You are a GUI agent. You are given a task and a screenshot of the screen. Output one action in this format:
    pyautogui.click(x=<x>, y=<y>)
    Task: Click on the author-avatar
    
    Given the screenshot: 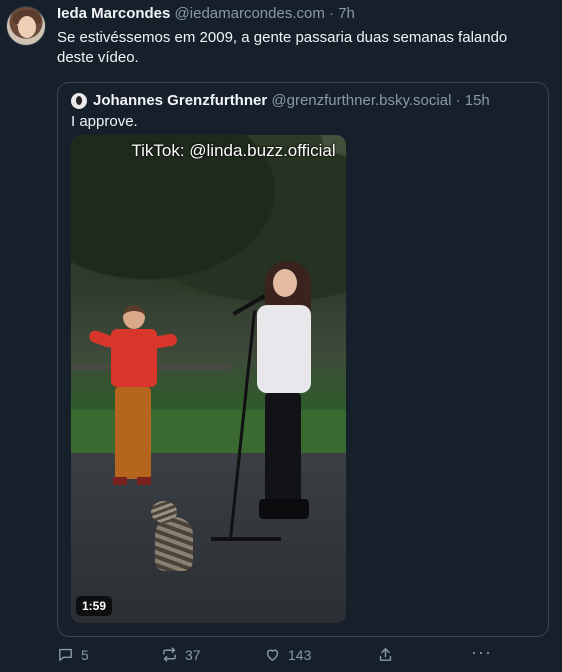 What is the action you would take?
    pyautogui.click(x=26, y=26)
    